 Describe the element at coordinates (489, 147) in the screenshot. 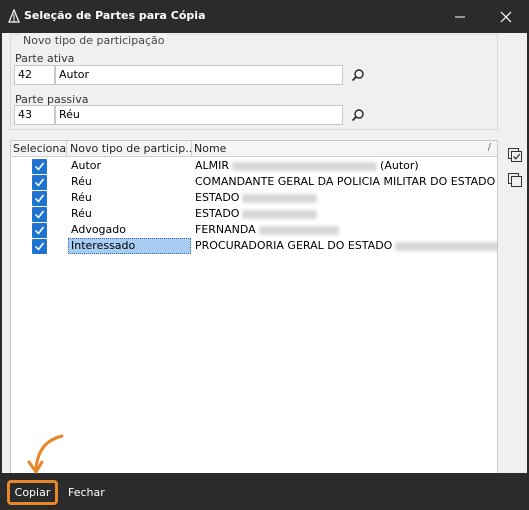

I see `sort-indicator: /` at that location.